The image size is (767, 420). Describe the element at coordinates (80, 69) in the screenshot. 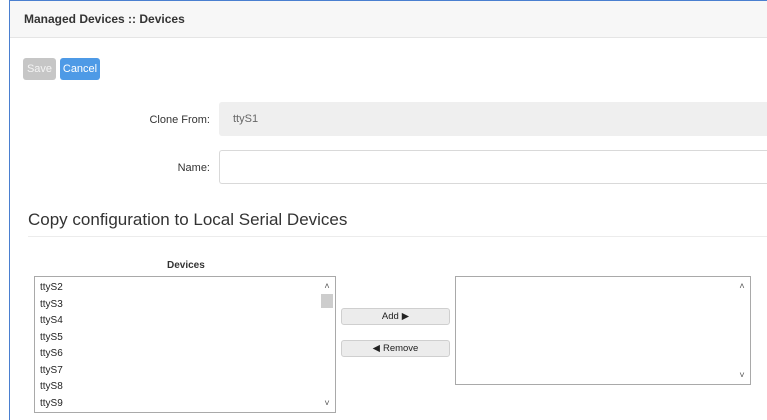

I see `cancel-button: Cancel` at that location.